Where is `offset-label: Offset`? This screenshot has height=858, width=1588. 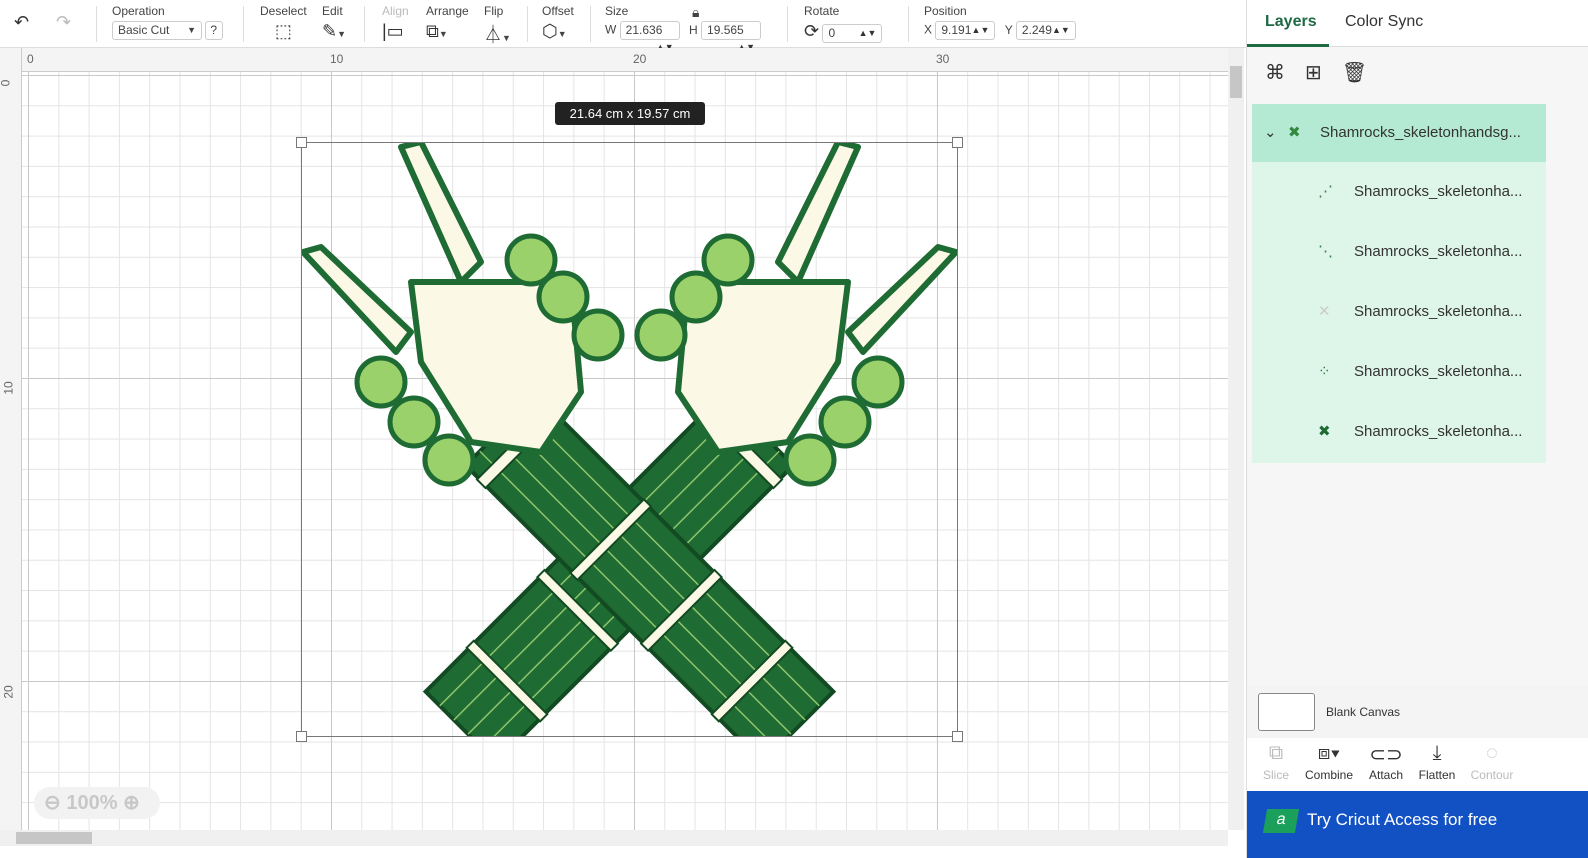 offset-label: Offset is located at coordinates (558, 11).